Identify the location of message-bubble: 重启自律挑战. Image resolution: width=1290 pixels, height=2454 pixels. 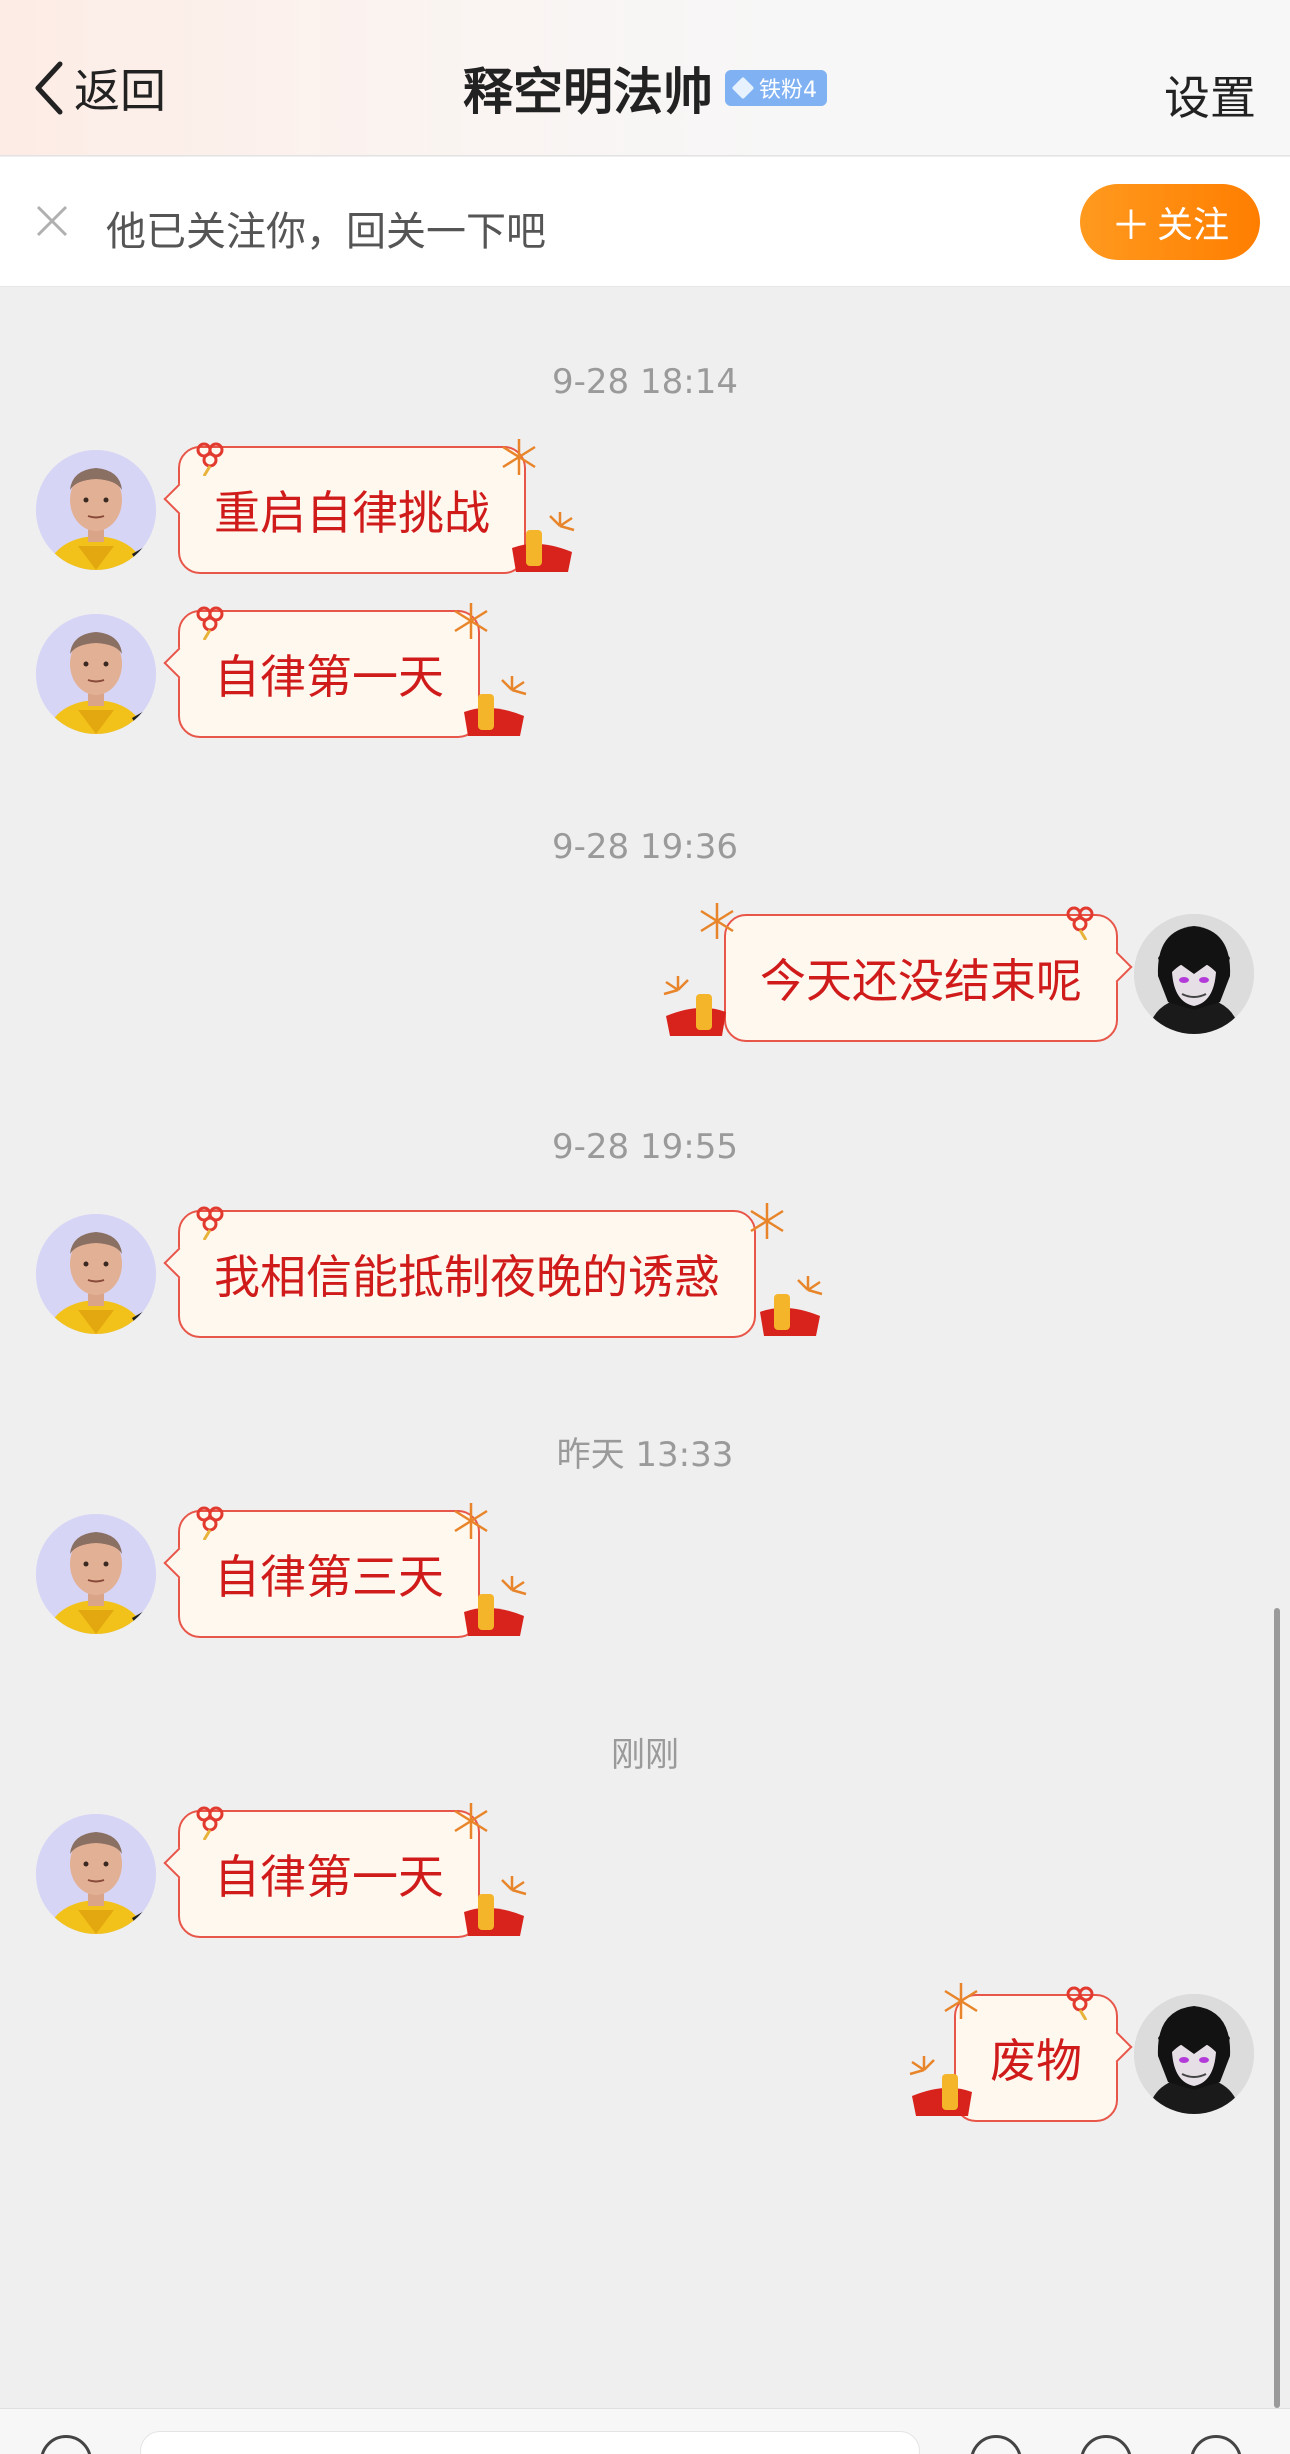
(344, 510).